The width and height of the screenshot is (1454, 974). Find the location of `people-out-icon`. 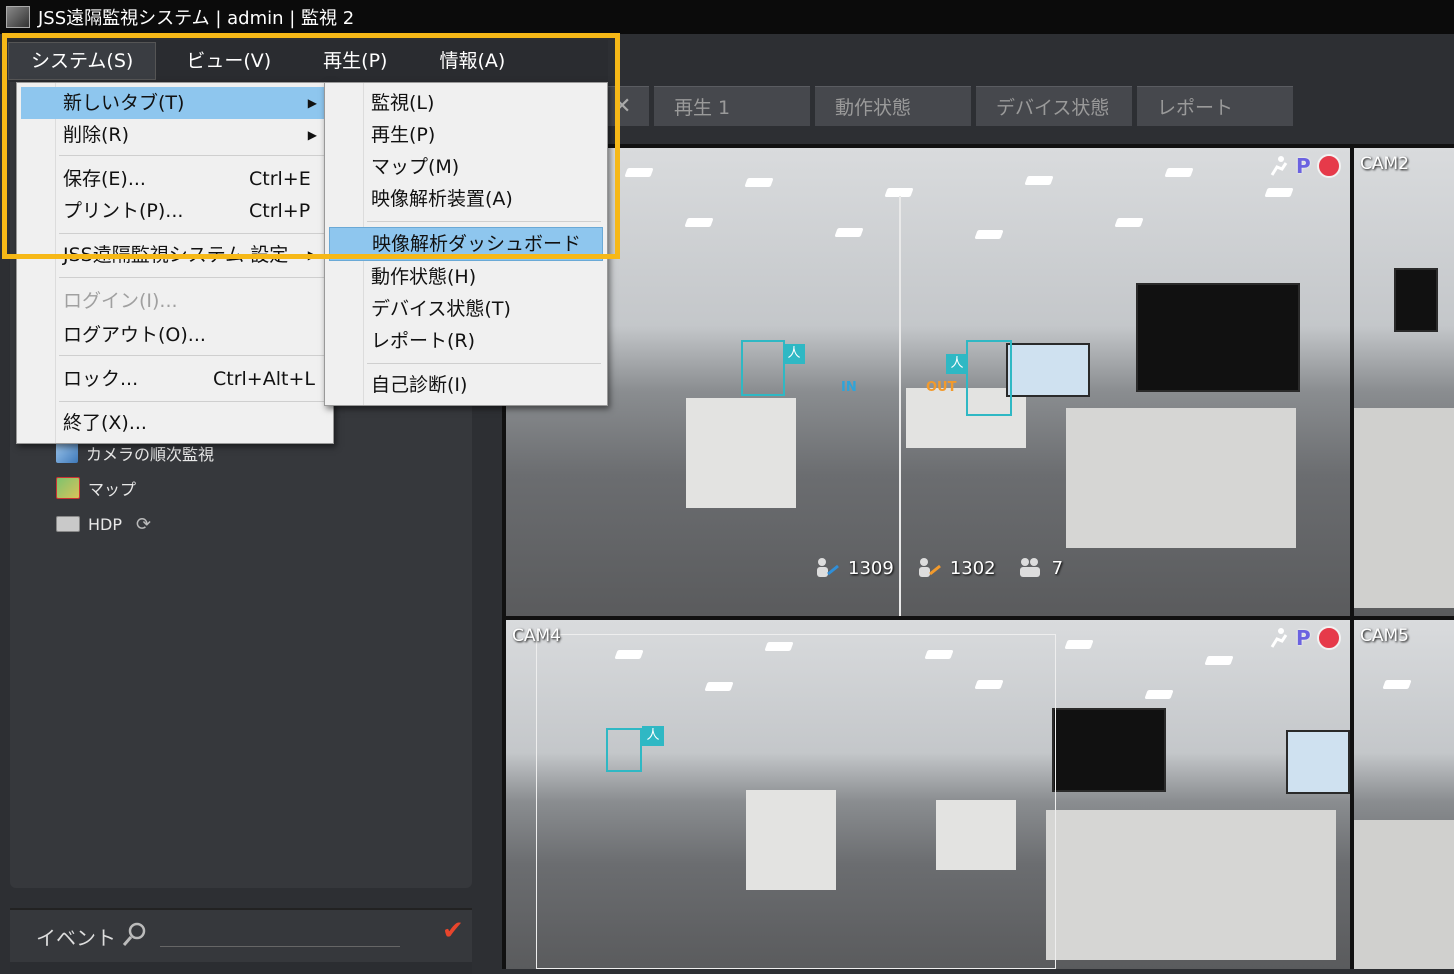

people-out-icon is located at coordinates (929, 567).